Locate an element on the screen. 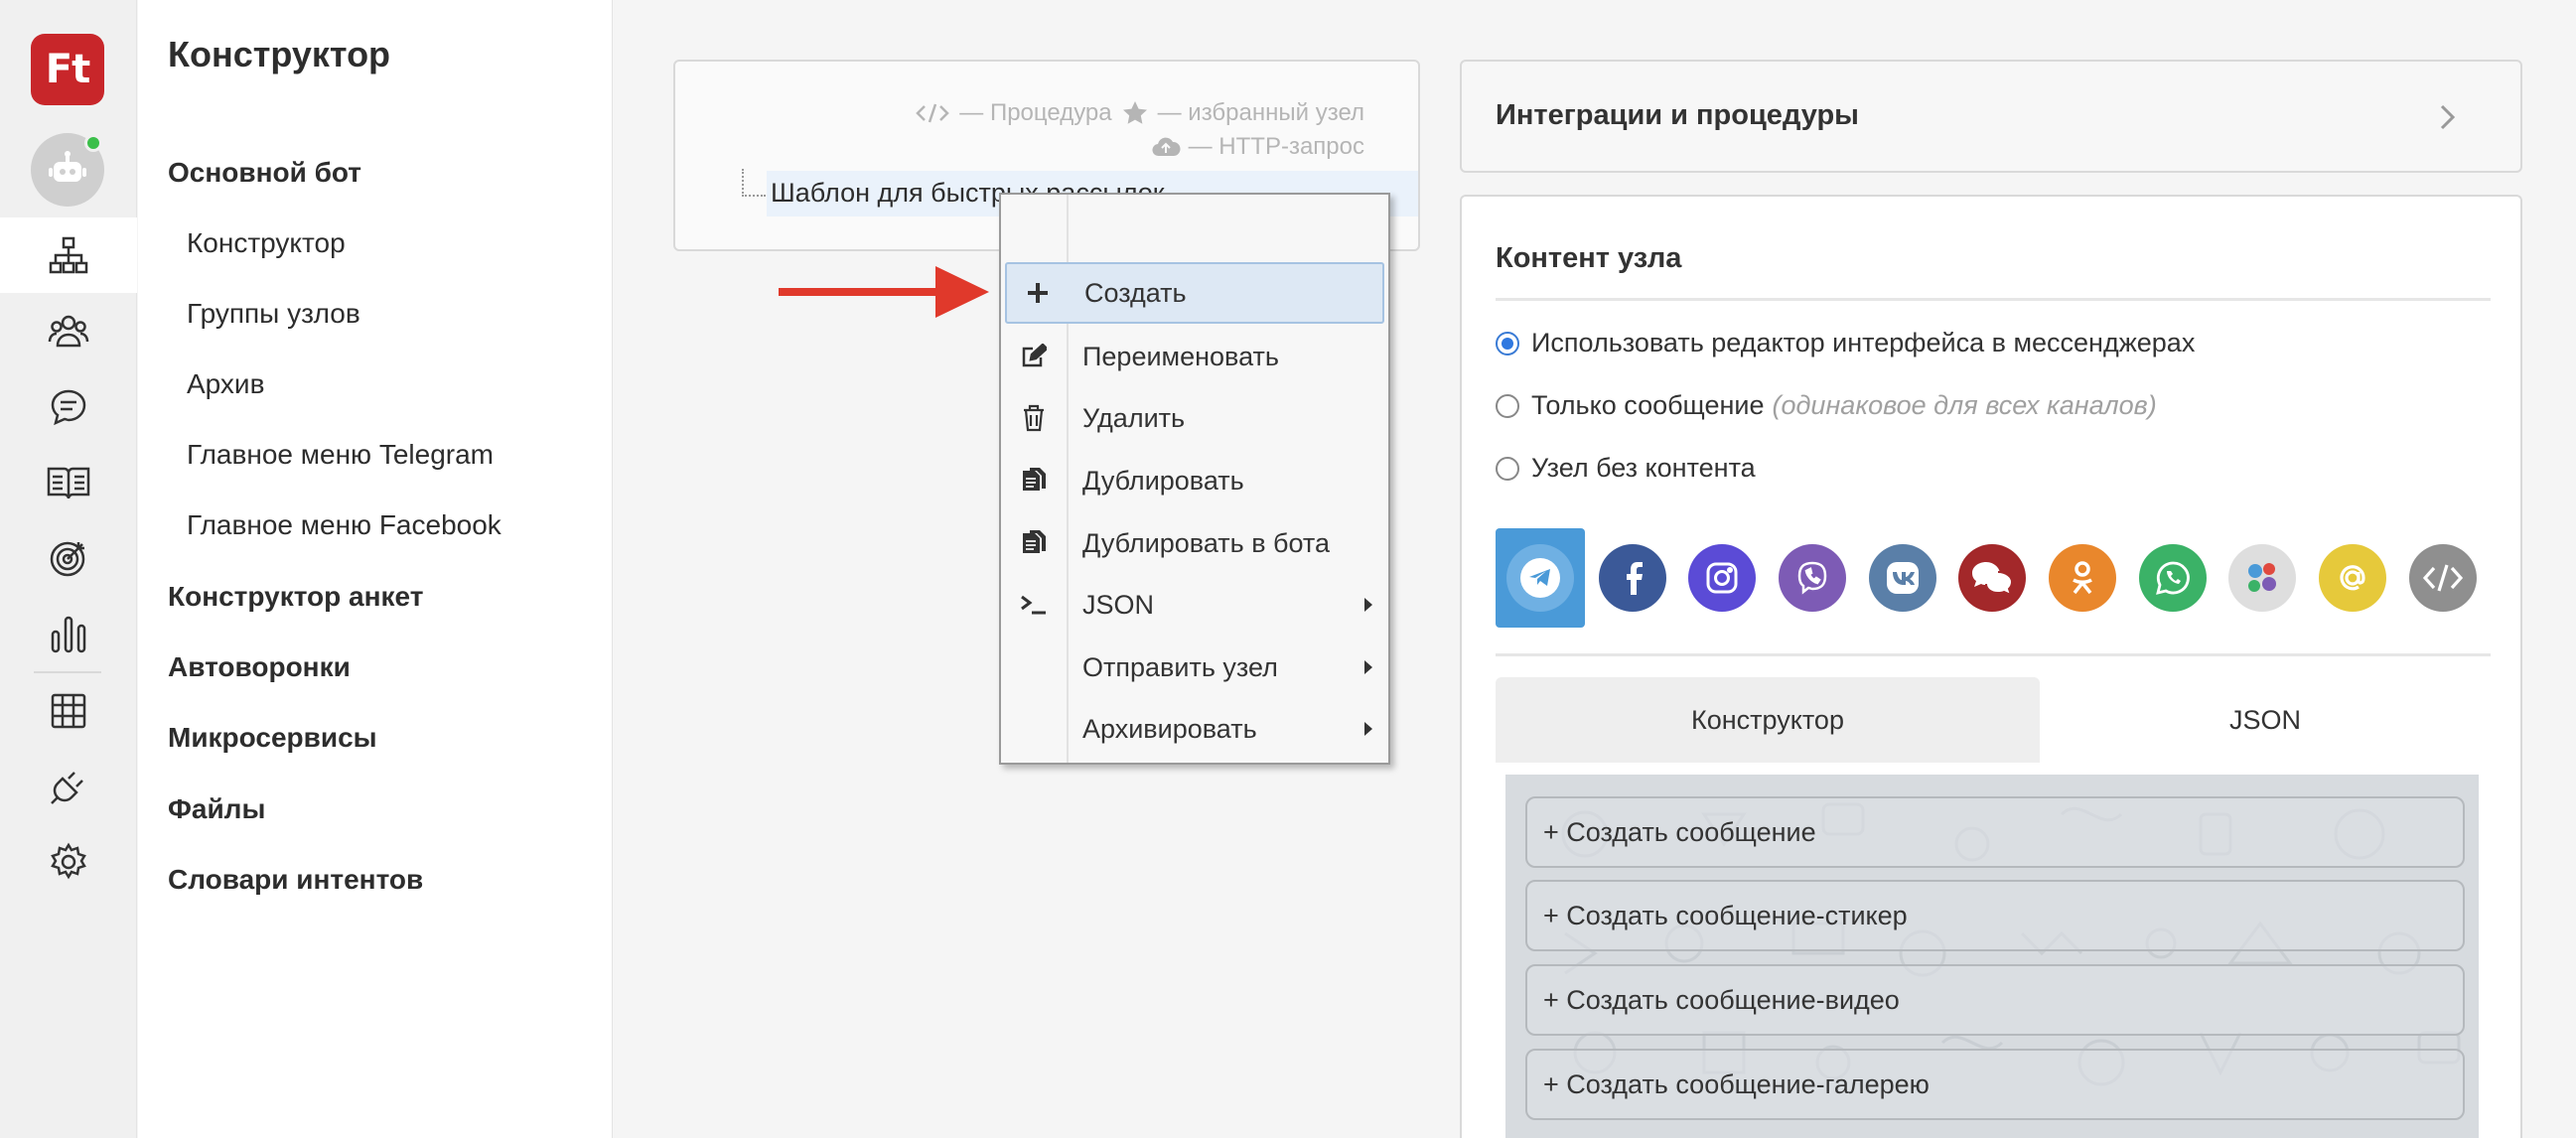 This screenshot has width=2576, height=1138. code-channel-button is located at coordinates (2443, 578).